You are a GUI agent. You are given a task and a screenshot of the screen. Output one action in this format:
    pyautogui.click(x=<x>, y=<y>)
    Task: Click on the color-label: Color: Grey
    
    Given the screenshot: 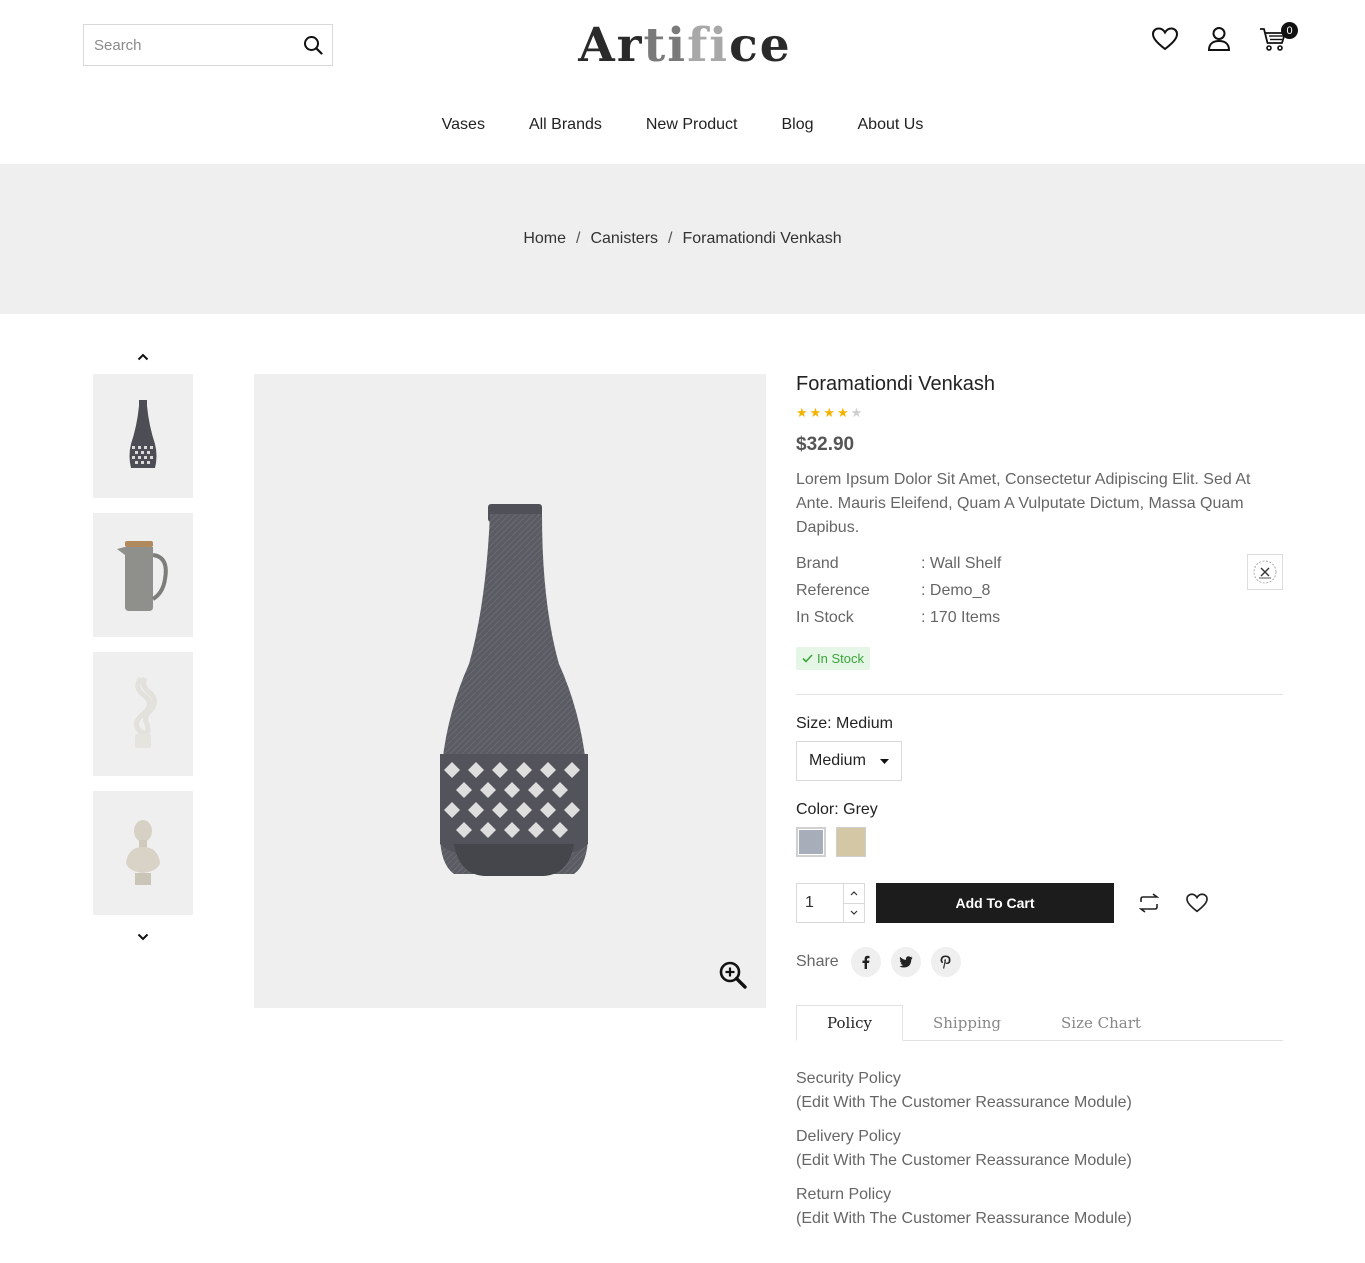 What is the action you would take?
    pyautogui.click(x=837, y=809)
    